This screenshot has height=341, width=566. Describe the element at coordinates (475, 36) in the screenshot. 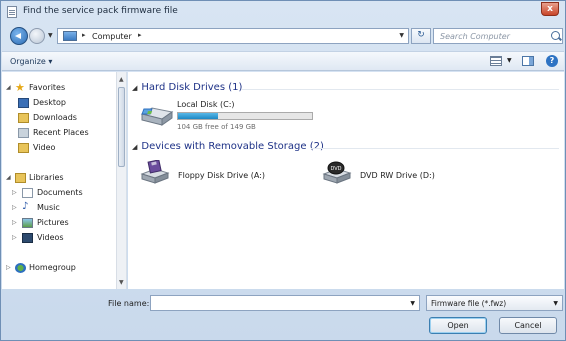

I see `search-input: Search Computer` at that location.